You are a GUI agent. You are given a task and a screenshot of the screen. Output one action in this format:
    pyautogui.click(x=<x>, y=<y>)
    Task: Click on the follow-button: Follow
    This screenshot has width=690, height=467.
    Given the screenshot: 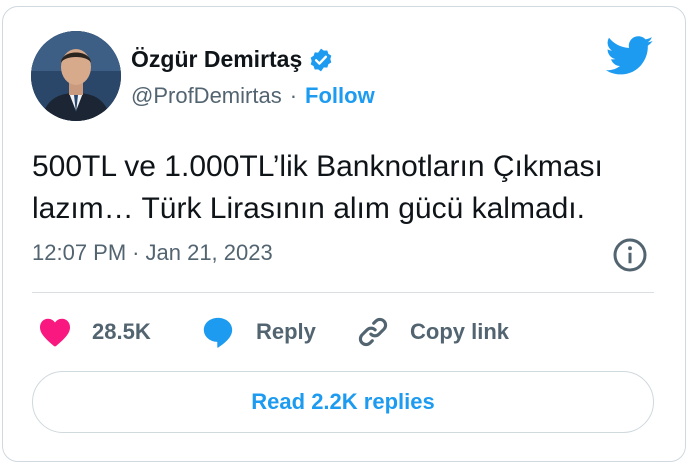 What is the action you would take?
    pyautogui.click(x=340, y=96)
    